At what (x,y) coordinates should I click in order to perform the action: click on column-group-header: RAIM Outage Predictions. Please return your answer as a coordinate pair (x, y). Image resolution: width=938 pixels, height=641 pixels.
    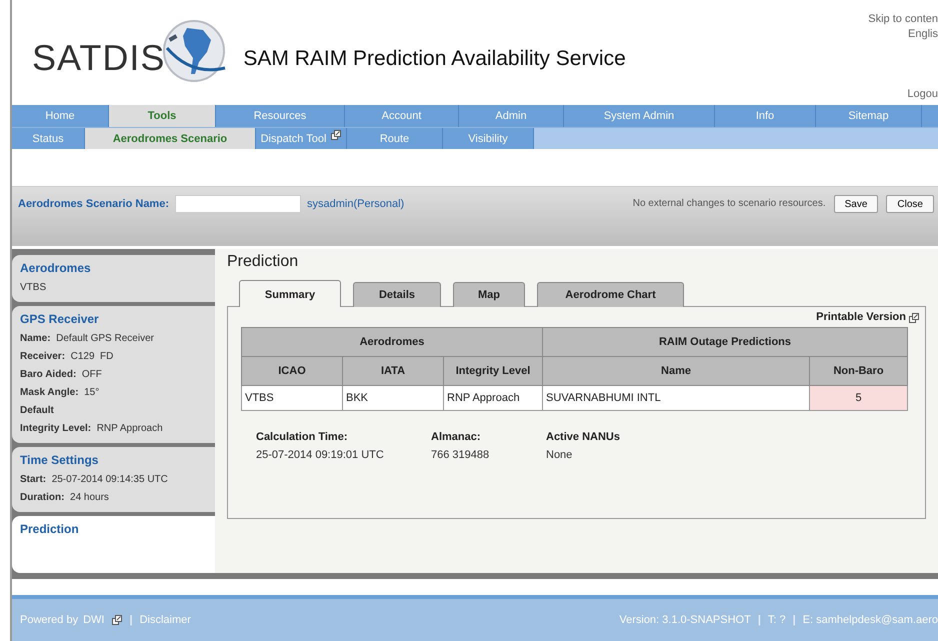
    Looking at the image, I should click on (725, 342).